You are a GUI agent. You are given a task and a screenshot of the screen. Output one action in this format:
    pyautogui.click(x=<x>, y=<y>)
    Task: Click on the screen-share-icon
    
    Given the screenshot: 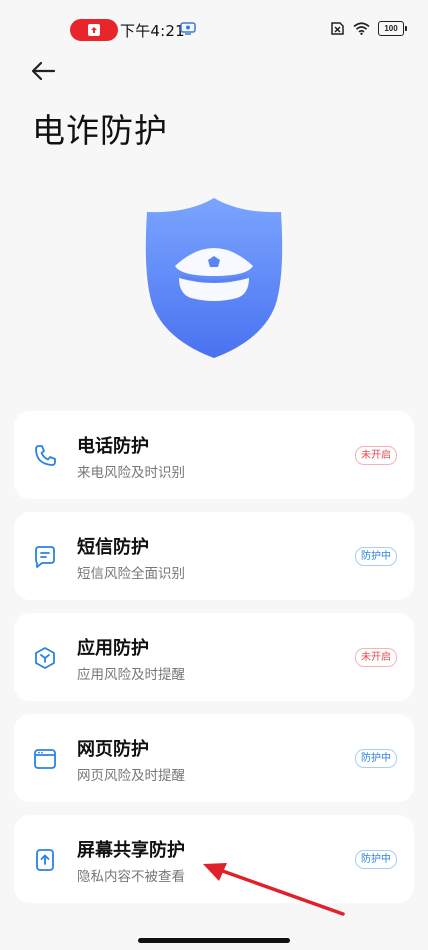 What is the action you would take?
    pyautogui.click(x=45, y=860)
    